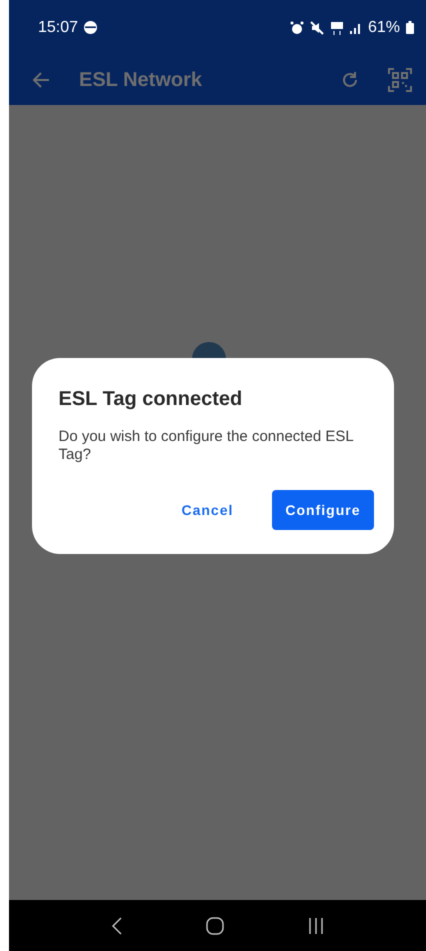 Image resolution: width=426 pixels, height=951 pixels. I want to click on signal-icon, so click(356, 28).